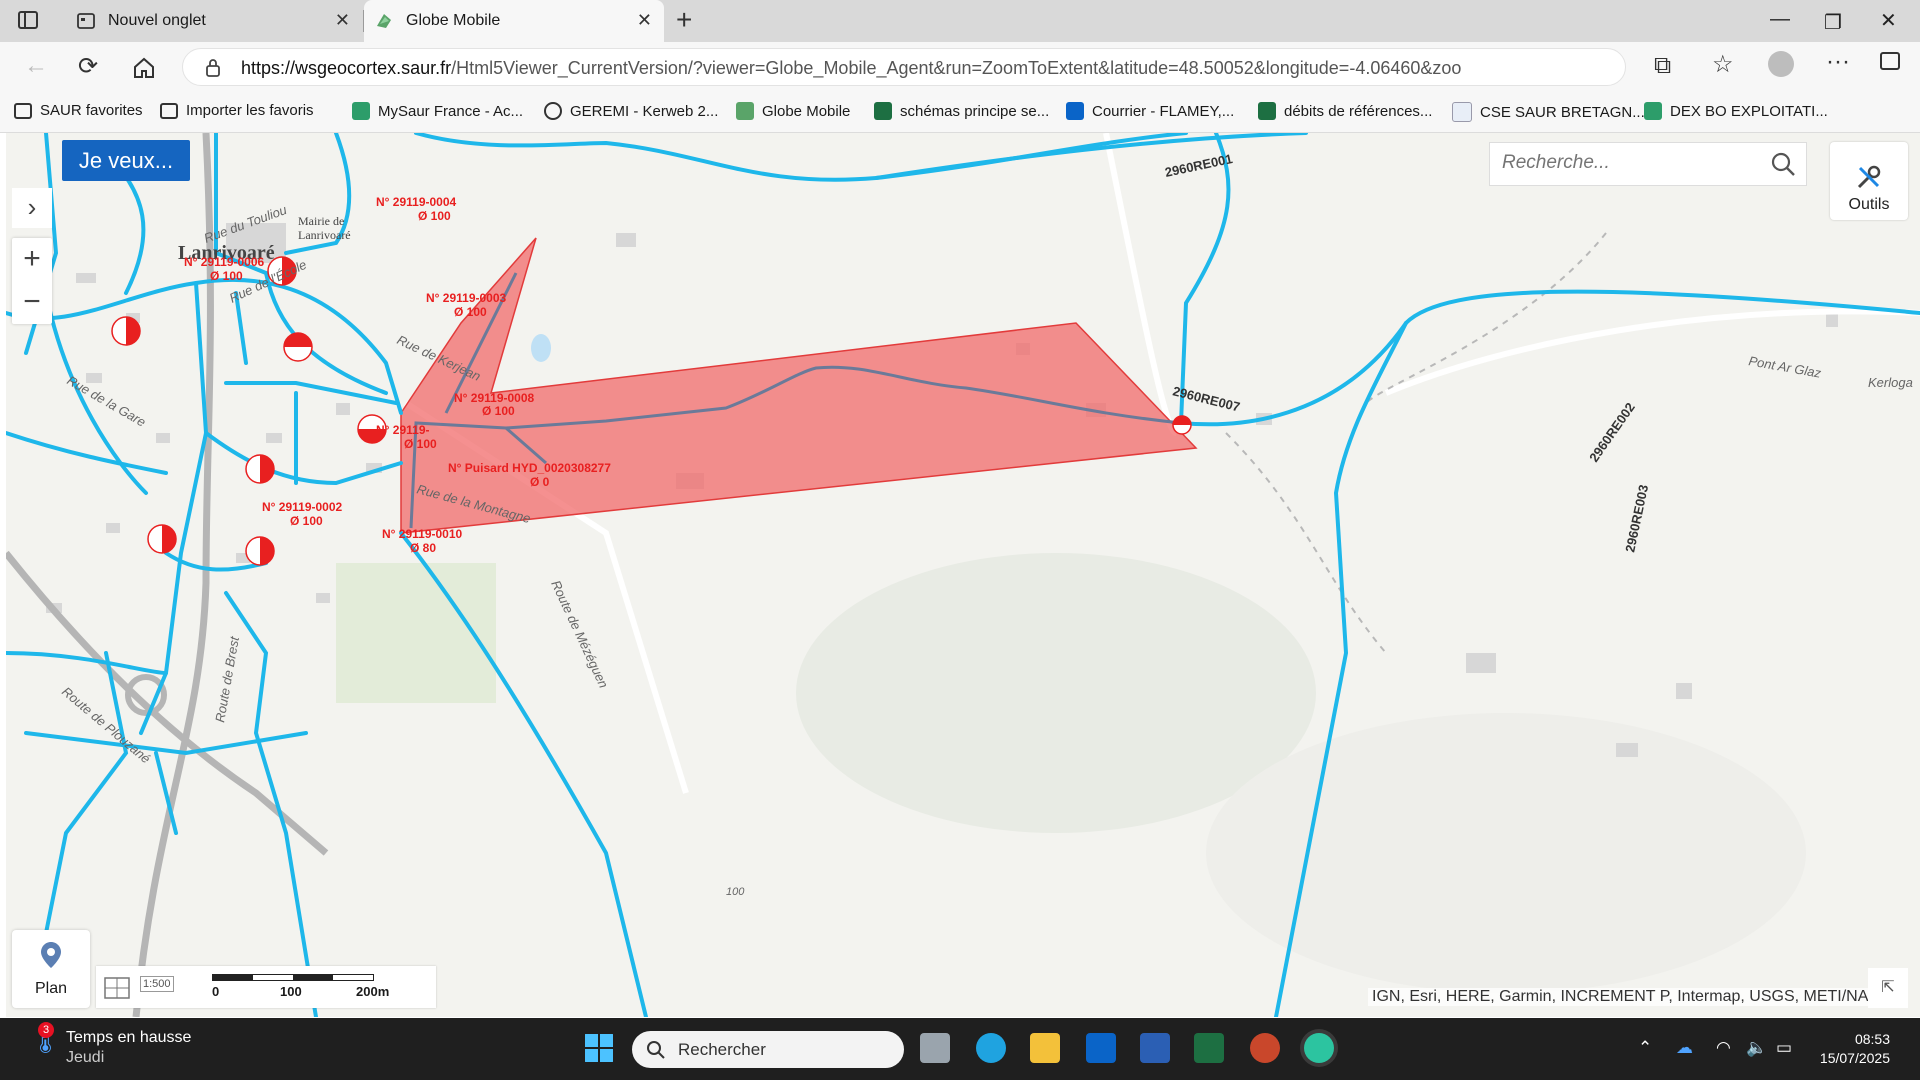 The image size is (1920, 1080). What do you see at coordinates (1662, 66) in the screenshot?
I see `extensions-icon: ⧉` at bounding box center [1662, 66].